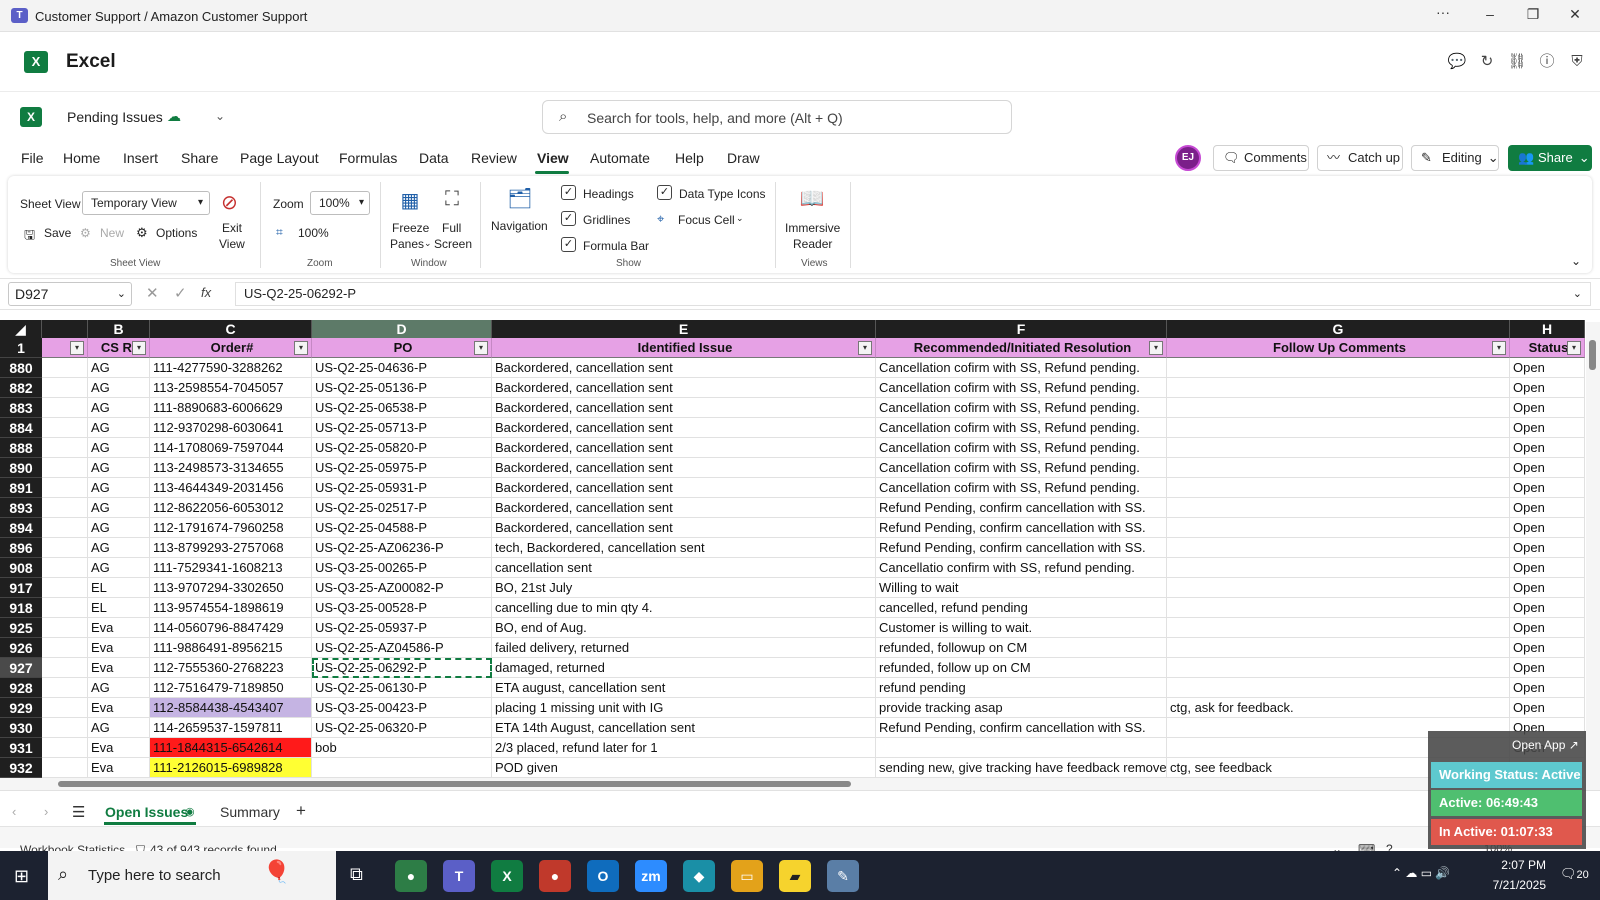 This screenshot has width=1600, height=900. Describe the element at coordinates (1487, 62) in the screenshot. I see `refresh-icon: ↻` at that location.